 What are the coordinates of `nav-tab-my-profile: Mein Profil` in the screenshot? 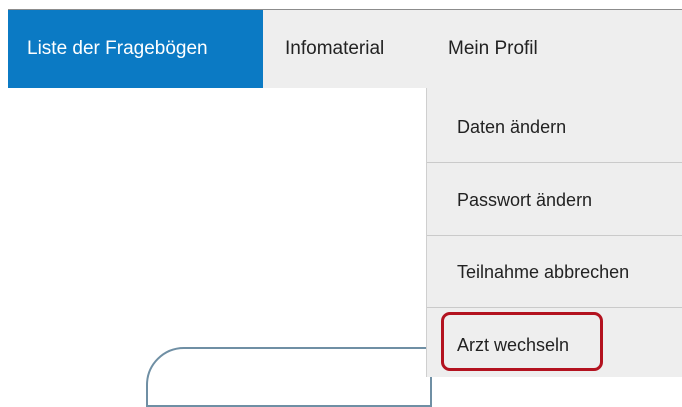 It's located at (493, 49).